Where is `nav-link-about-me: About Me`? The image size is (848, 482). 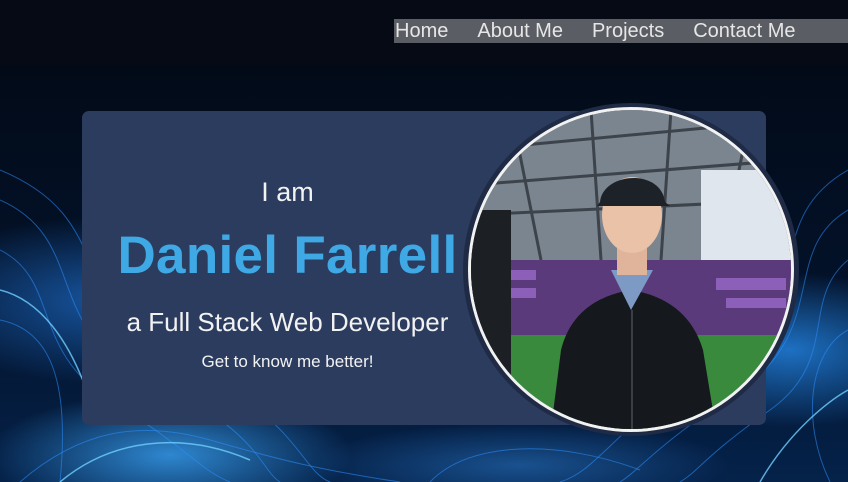 nav-link-about-me: About Me is located at coordinates (520, 31).